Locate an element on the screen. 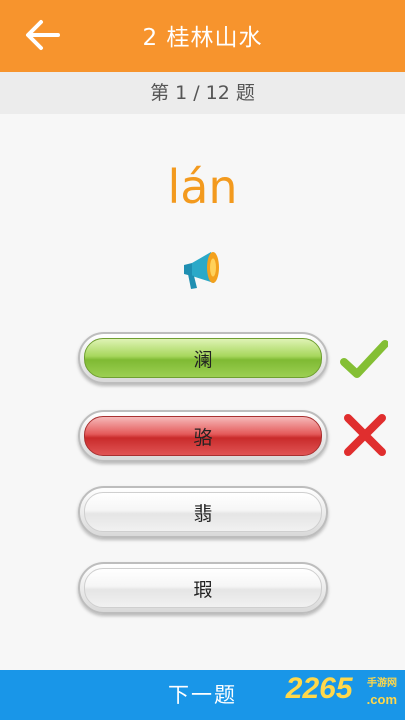  answer-option-3: 翡 is located at coordinates (203, 512).